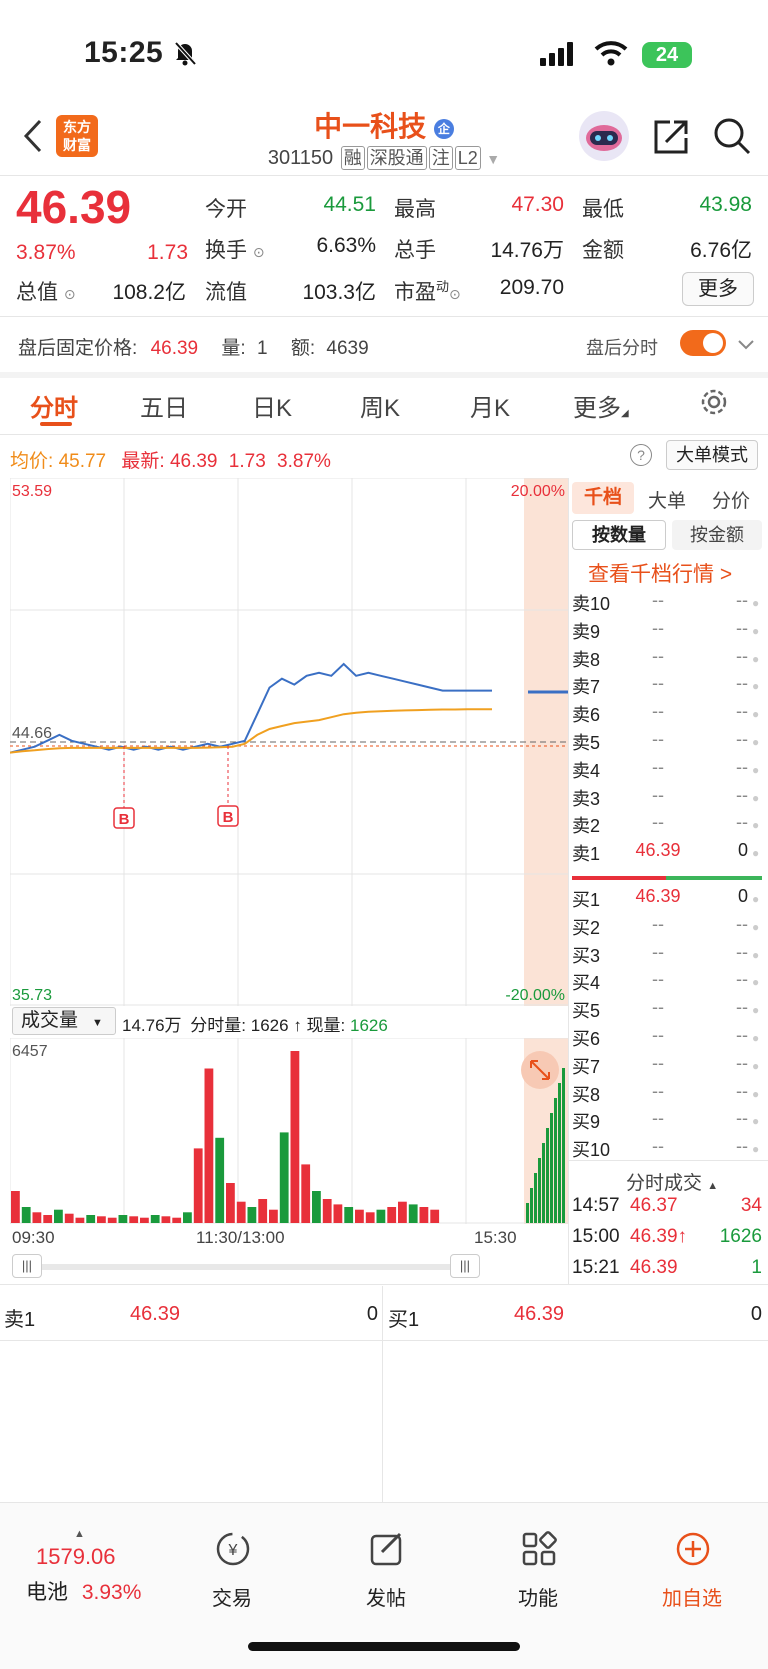  I want to click on sell-level-label: 卖2, so click(586, 826).